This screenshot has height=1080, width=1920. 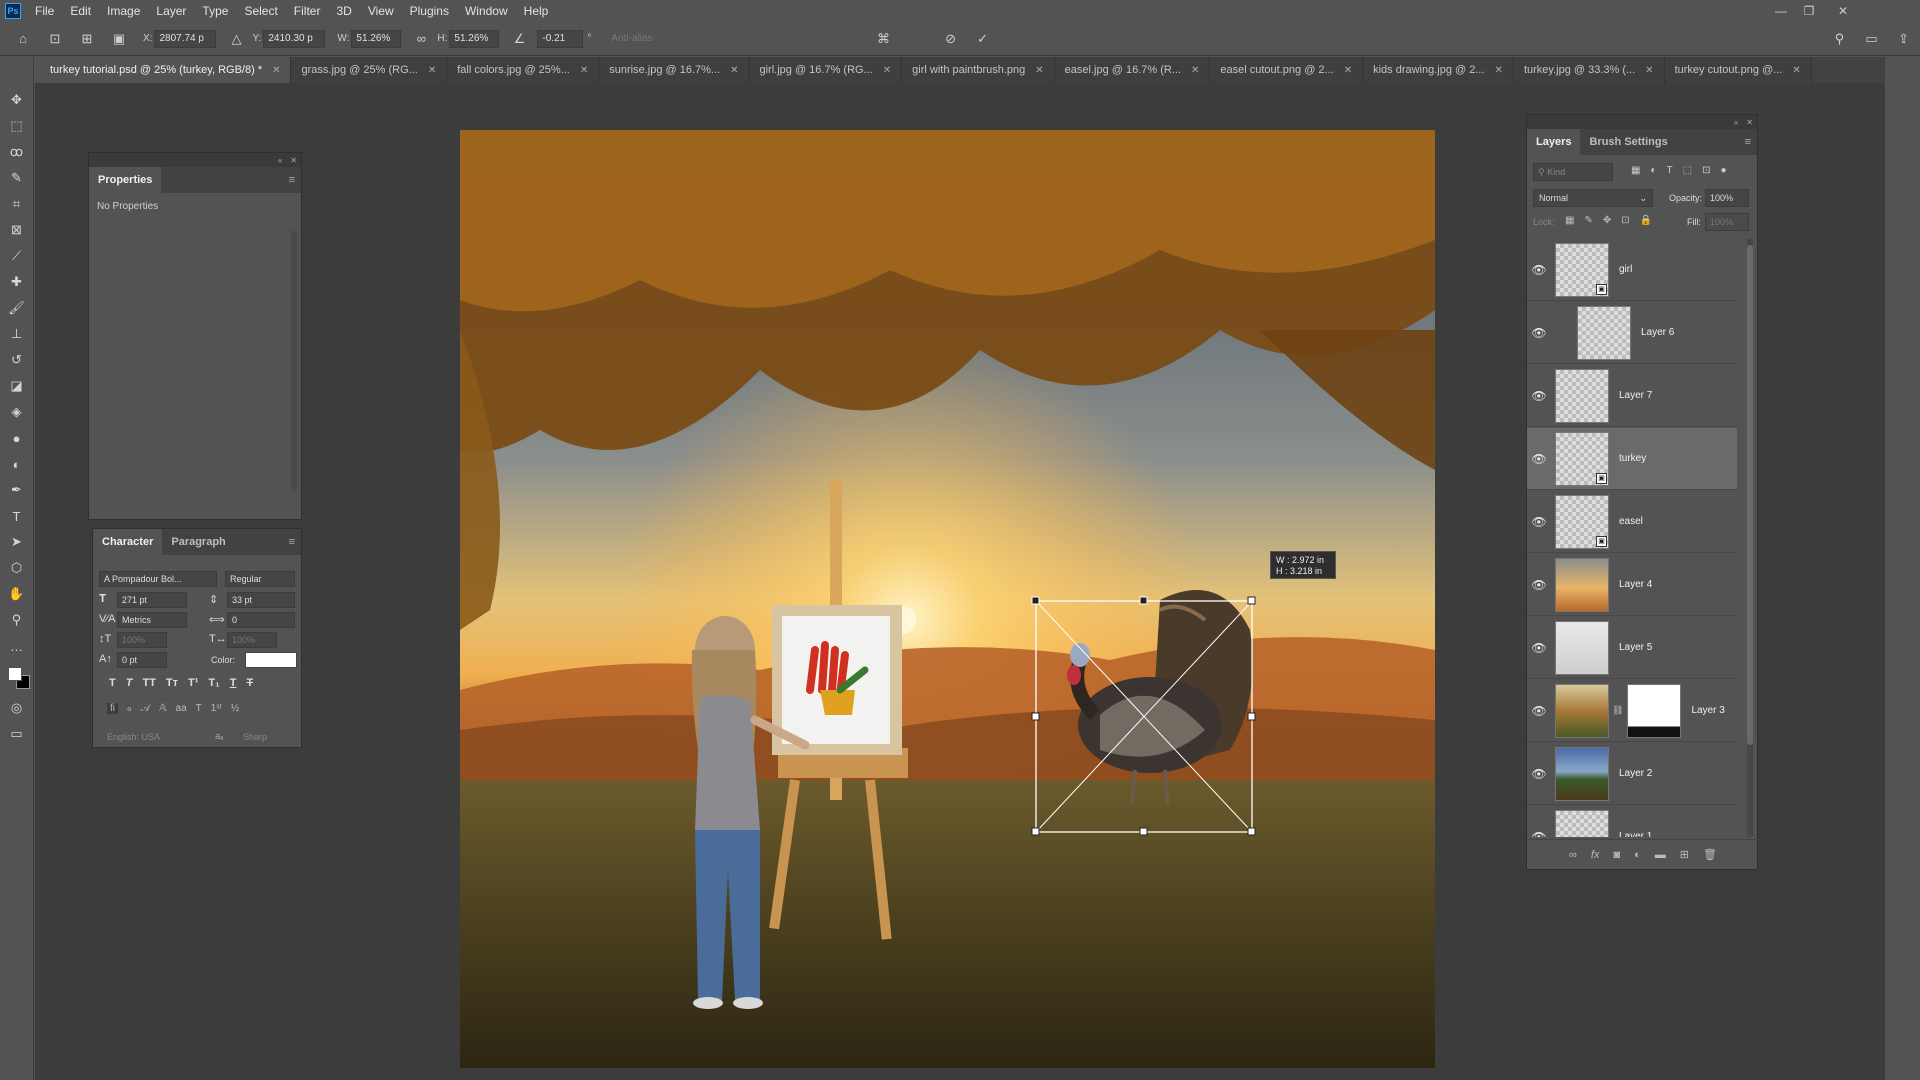 What do you see at coordinates (1687, 170) in the screenshot?
I see `filter-shape-icon: ⬚` at bounding box center [1687, 170].